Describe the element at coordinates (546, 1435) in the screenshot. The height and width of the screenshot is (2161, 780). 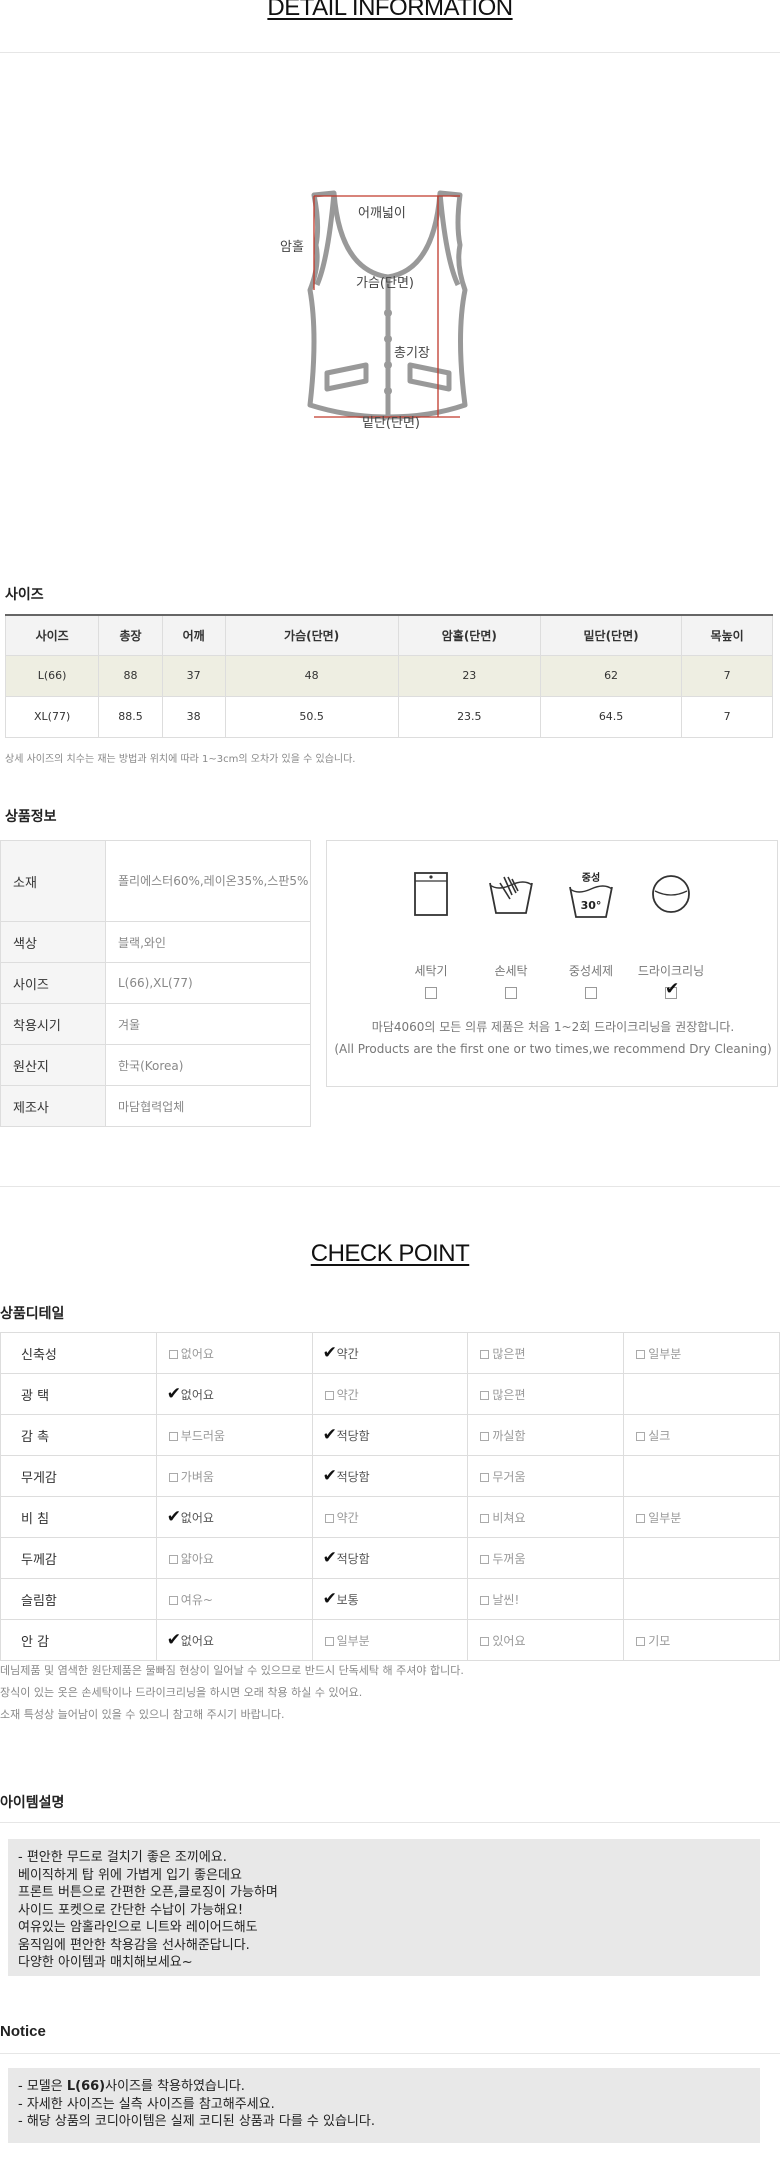
I see `check-point-cell: 까실함` at that location.